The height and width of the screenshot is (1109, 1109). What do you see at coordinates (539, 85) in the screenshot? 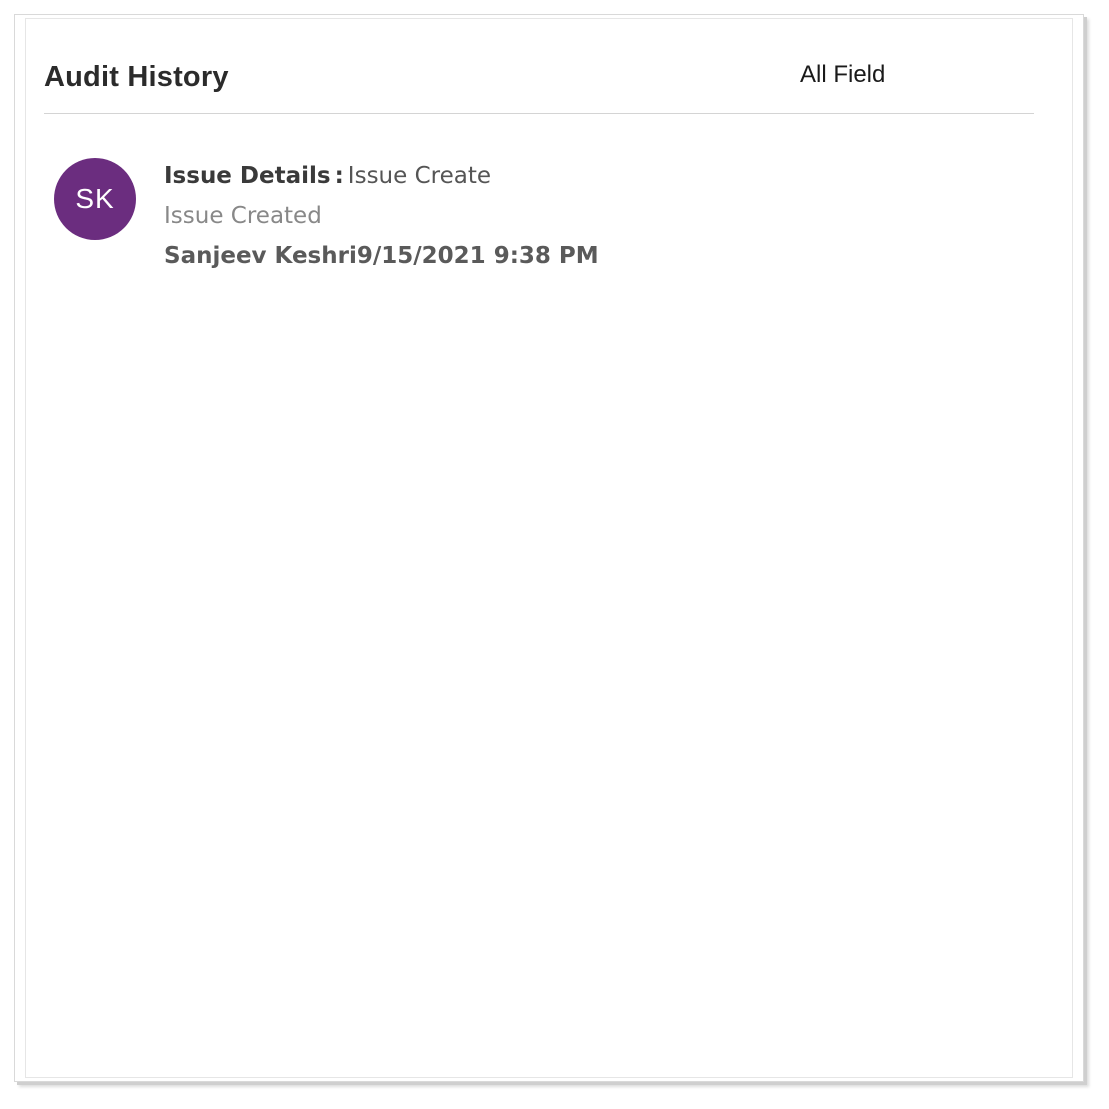
I see `panel-header: Audit History All Field` at bounding box center [539, 85].